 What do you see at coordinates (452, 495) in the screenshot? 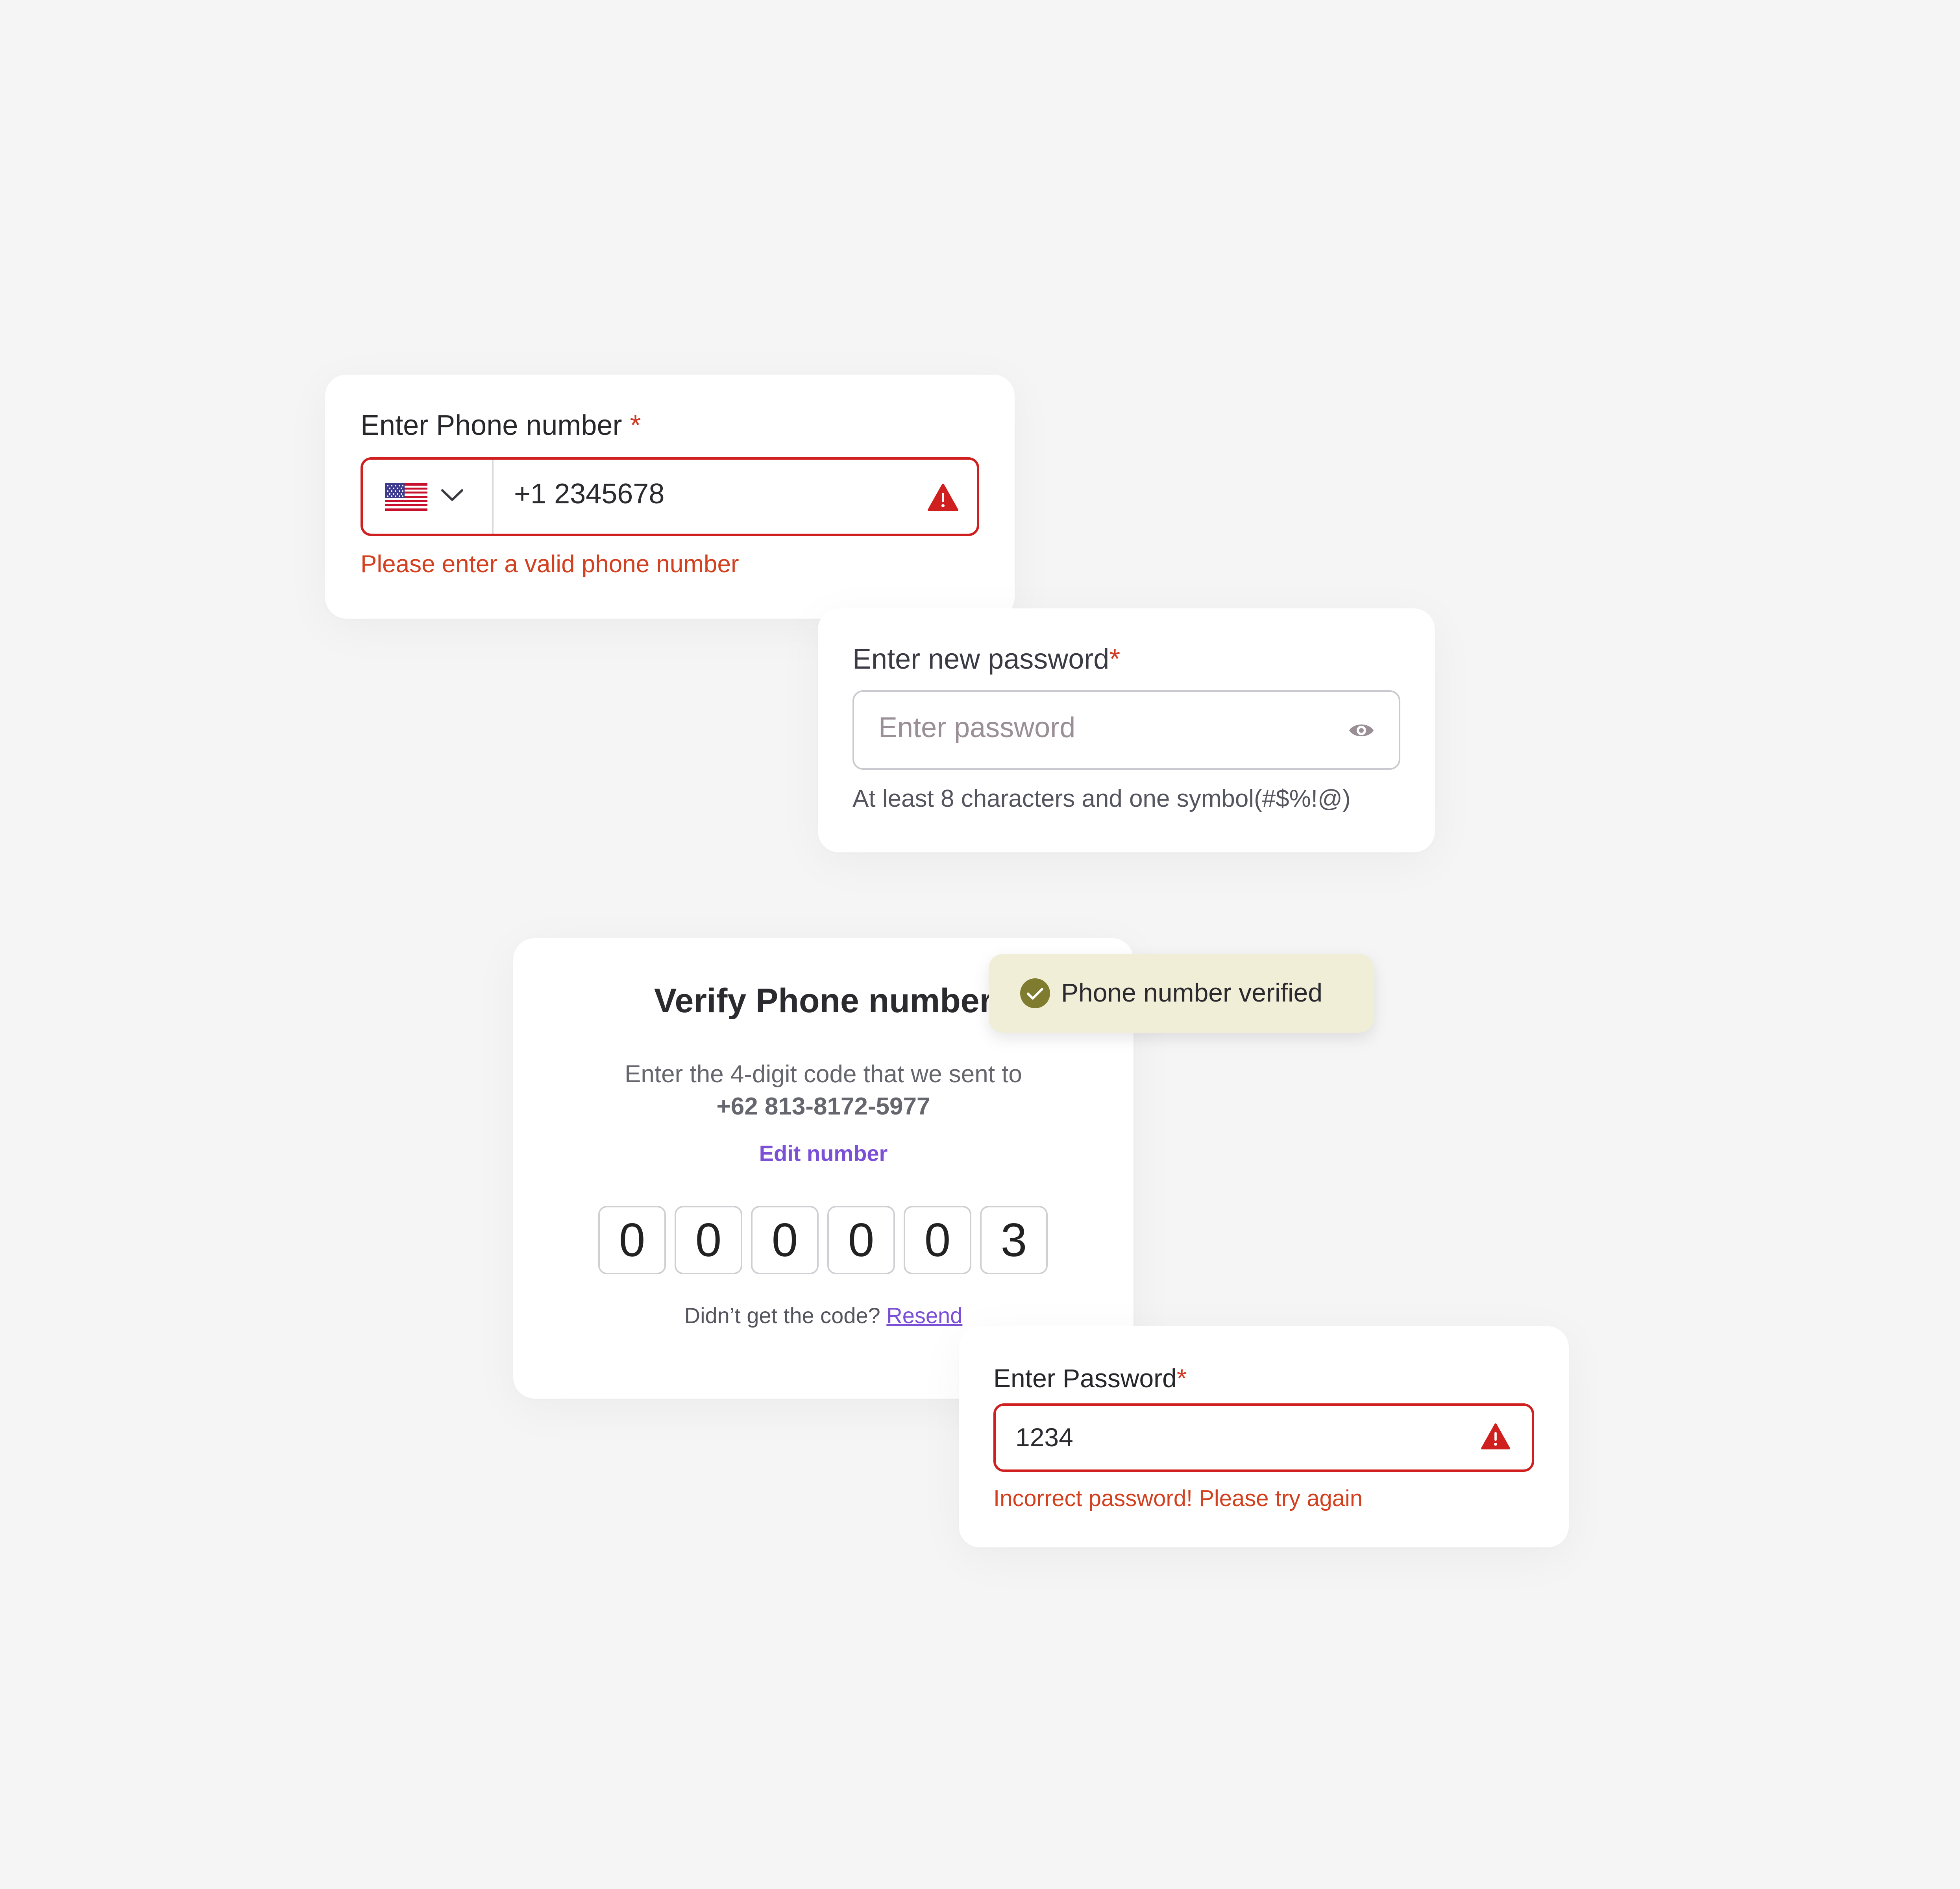
I see `chevron-down-icon` at bounding box center [452, 495].